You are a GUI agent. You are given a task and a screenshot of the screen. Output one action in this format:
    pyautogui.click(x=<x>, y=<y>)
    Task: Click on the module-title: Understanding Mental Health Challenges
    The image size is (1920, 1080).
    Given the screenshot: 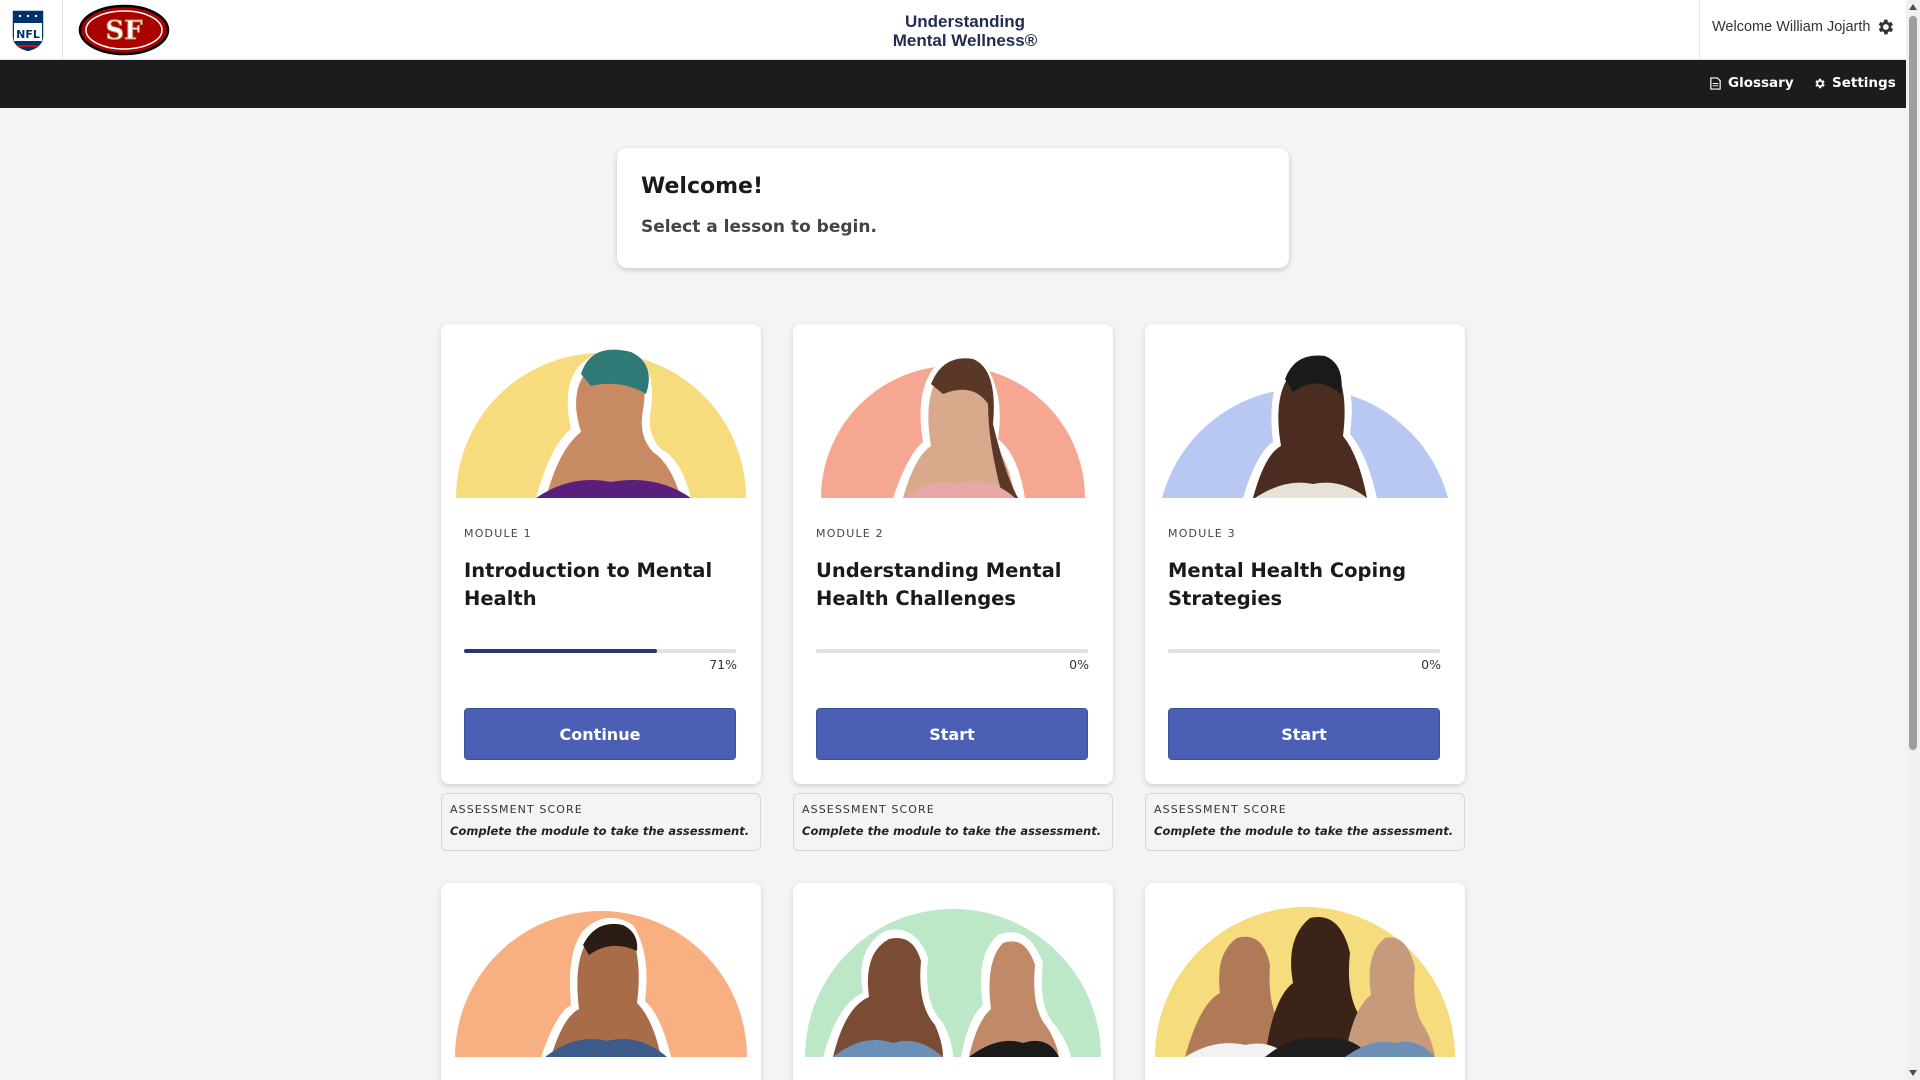 What is the action you would take?
    pyautogui.click(x=939, y=584)
    